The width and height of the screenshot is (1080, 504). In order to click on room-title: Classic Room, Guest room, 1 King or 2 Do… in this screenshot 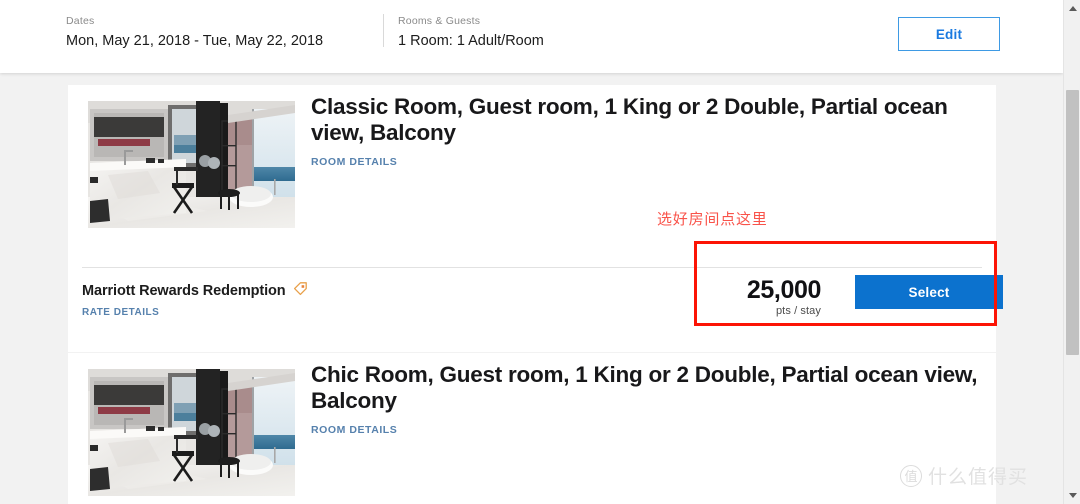, I will do `click(629, 119)`.